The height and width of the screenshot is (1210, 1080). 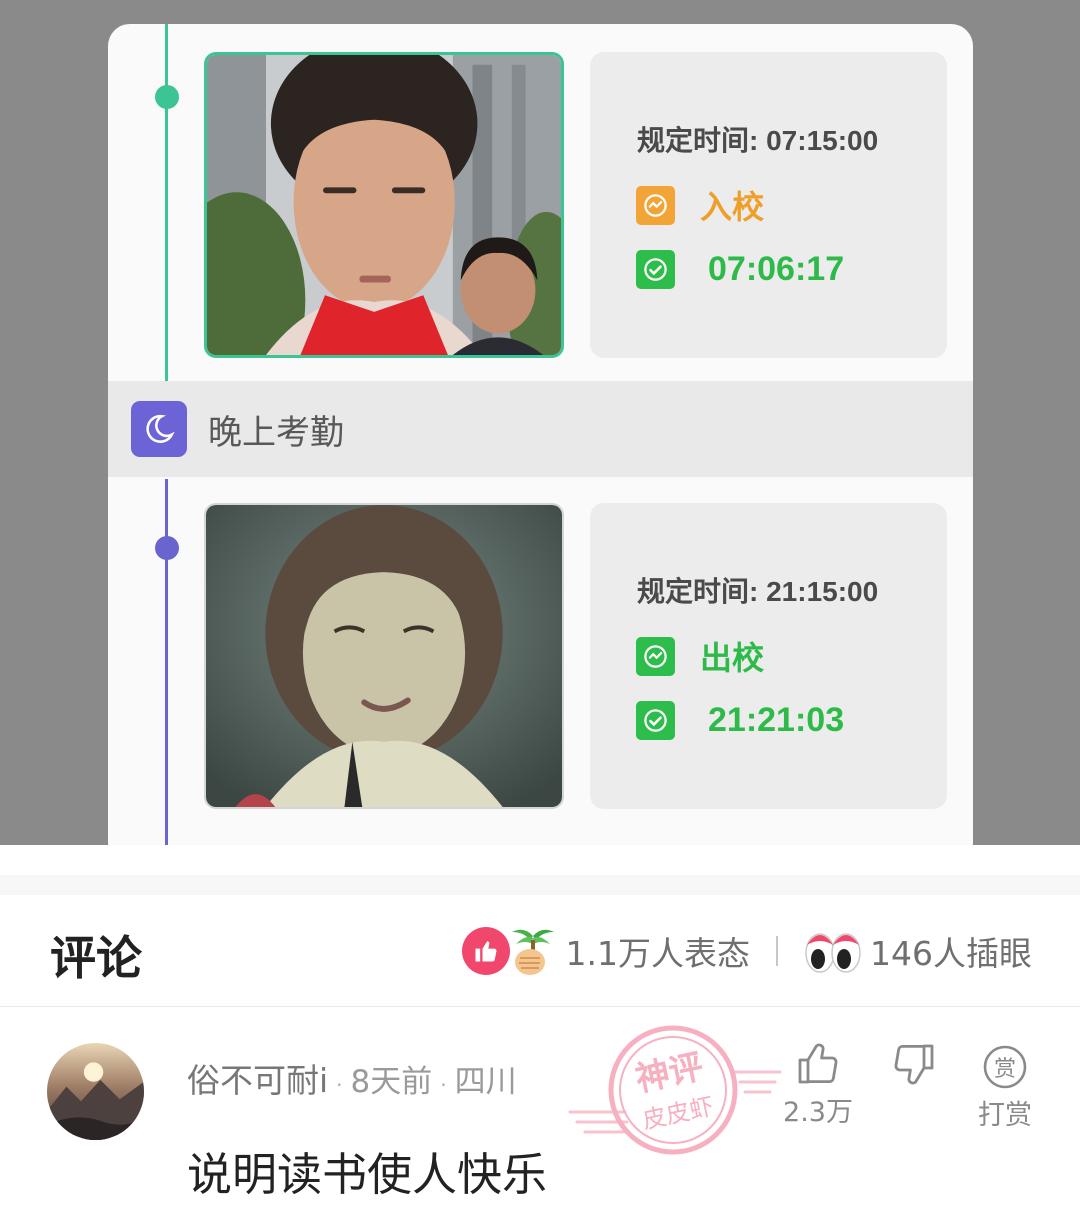 I want to click on tip-coin-icon: 赏, so click(x=1005, y=1067).